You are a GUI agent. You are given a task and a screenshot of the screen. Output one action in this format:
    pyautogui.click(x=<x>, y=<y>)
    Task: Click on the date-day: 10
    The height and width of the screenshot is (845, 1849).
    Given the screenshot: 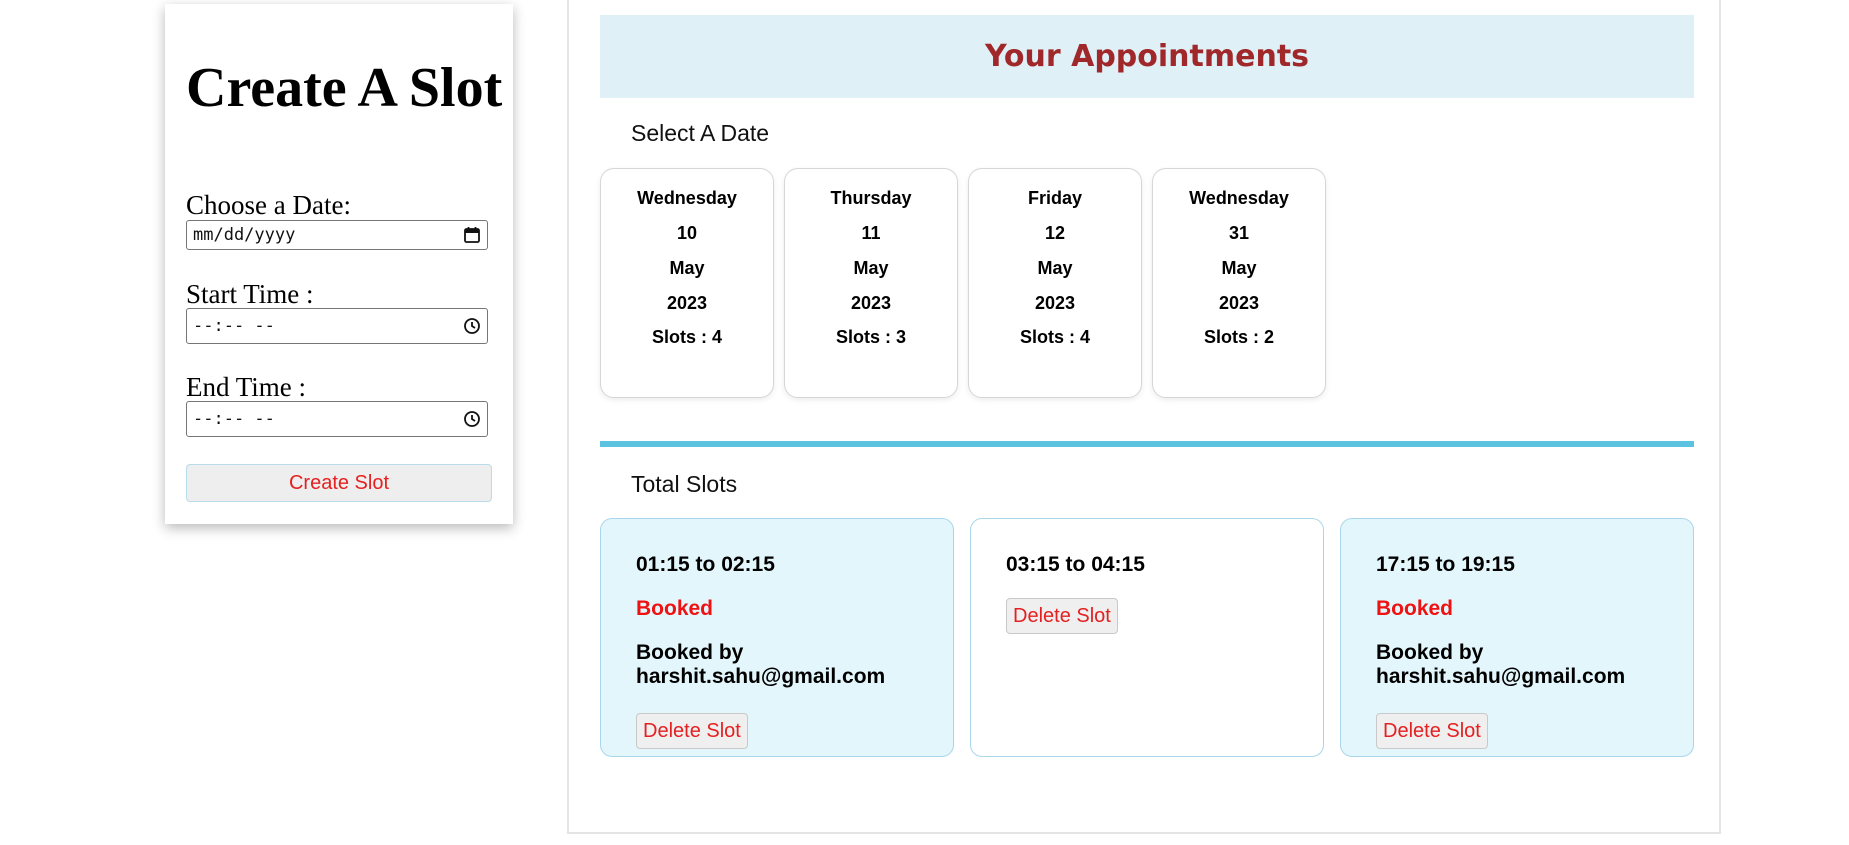 What is the action you would take?
    pyautogui.click(x=687, y=233)
    